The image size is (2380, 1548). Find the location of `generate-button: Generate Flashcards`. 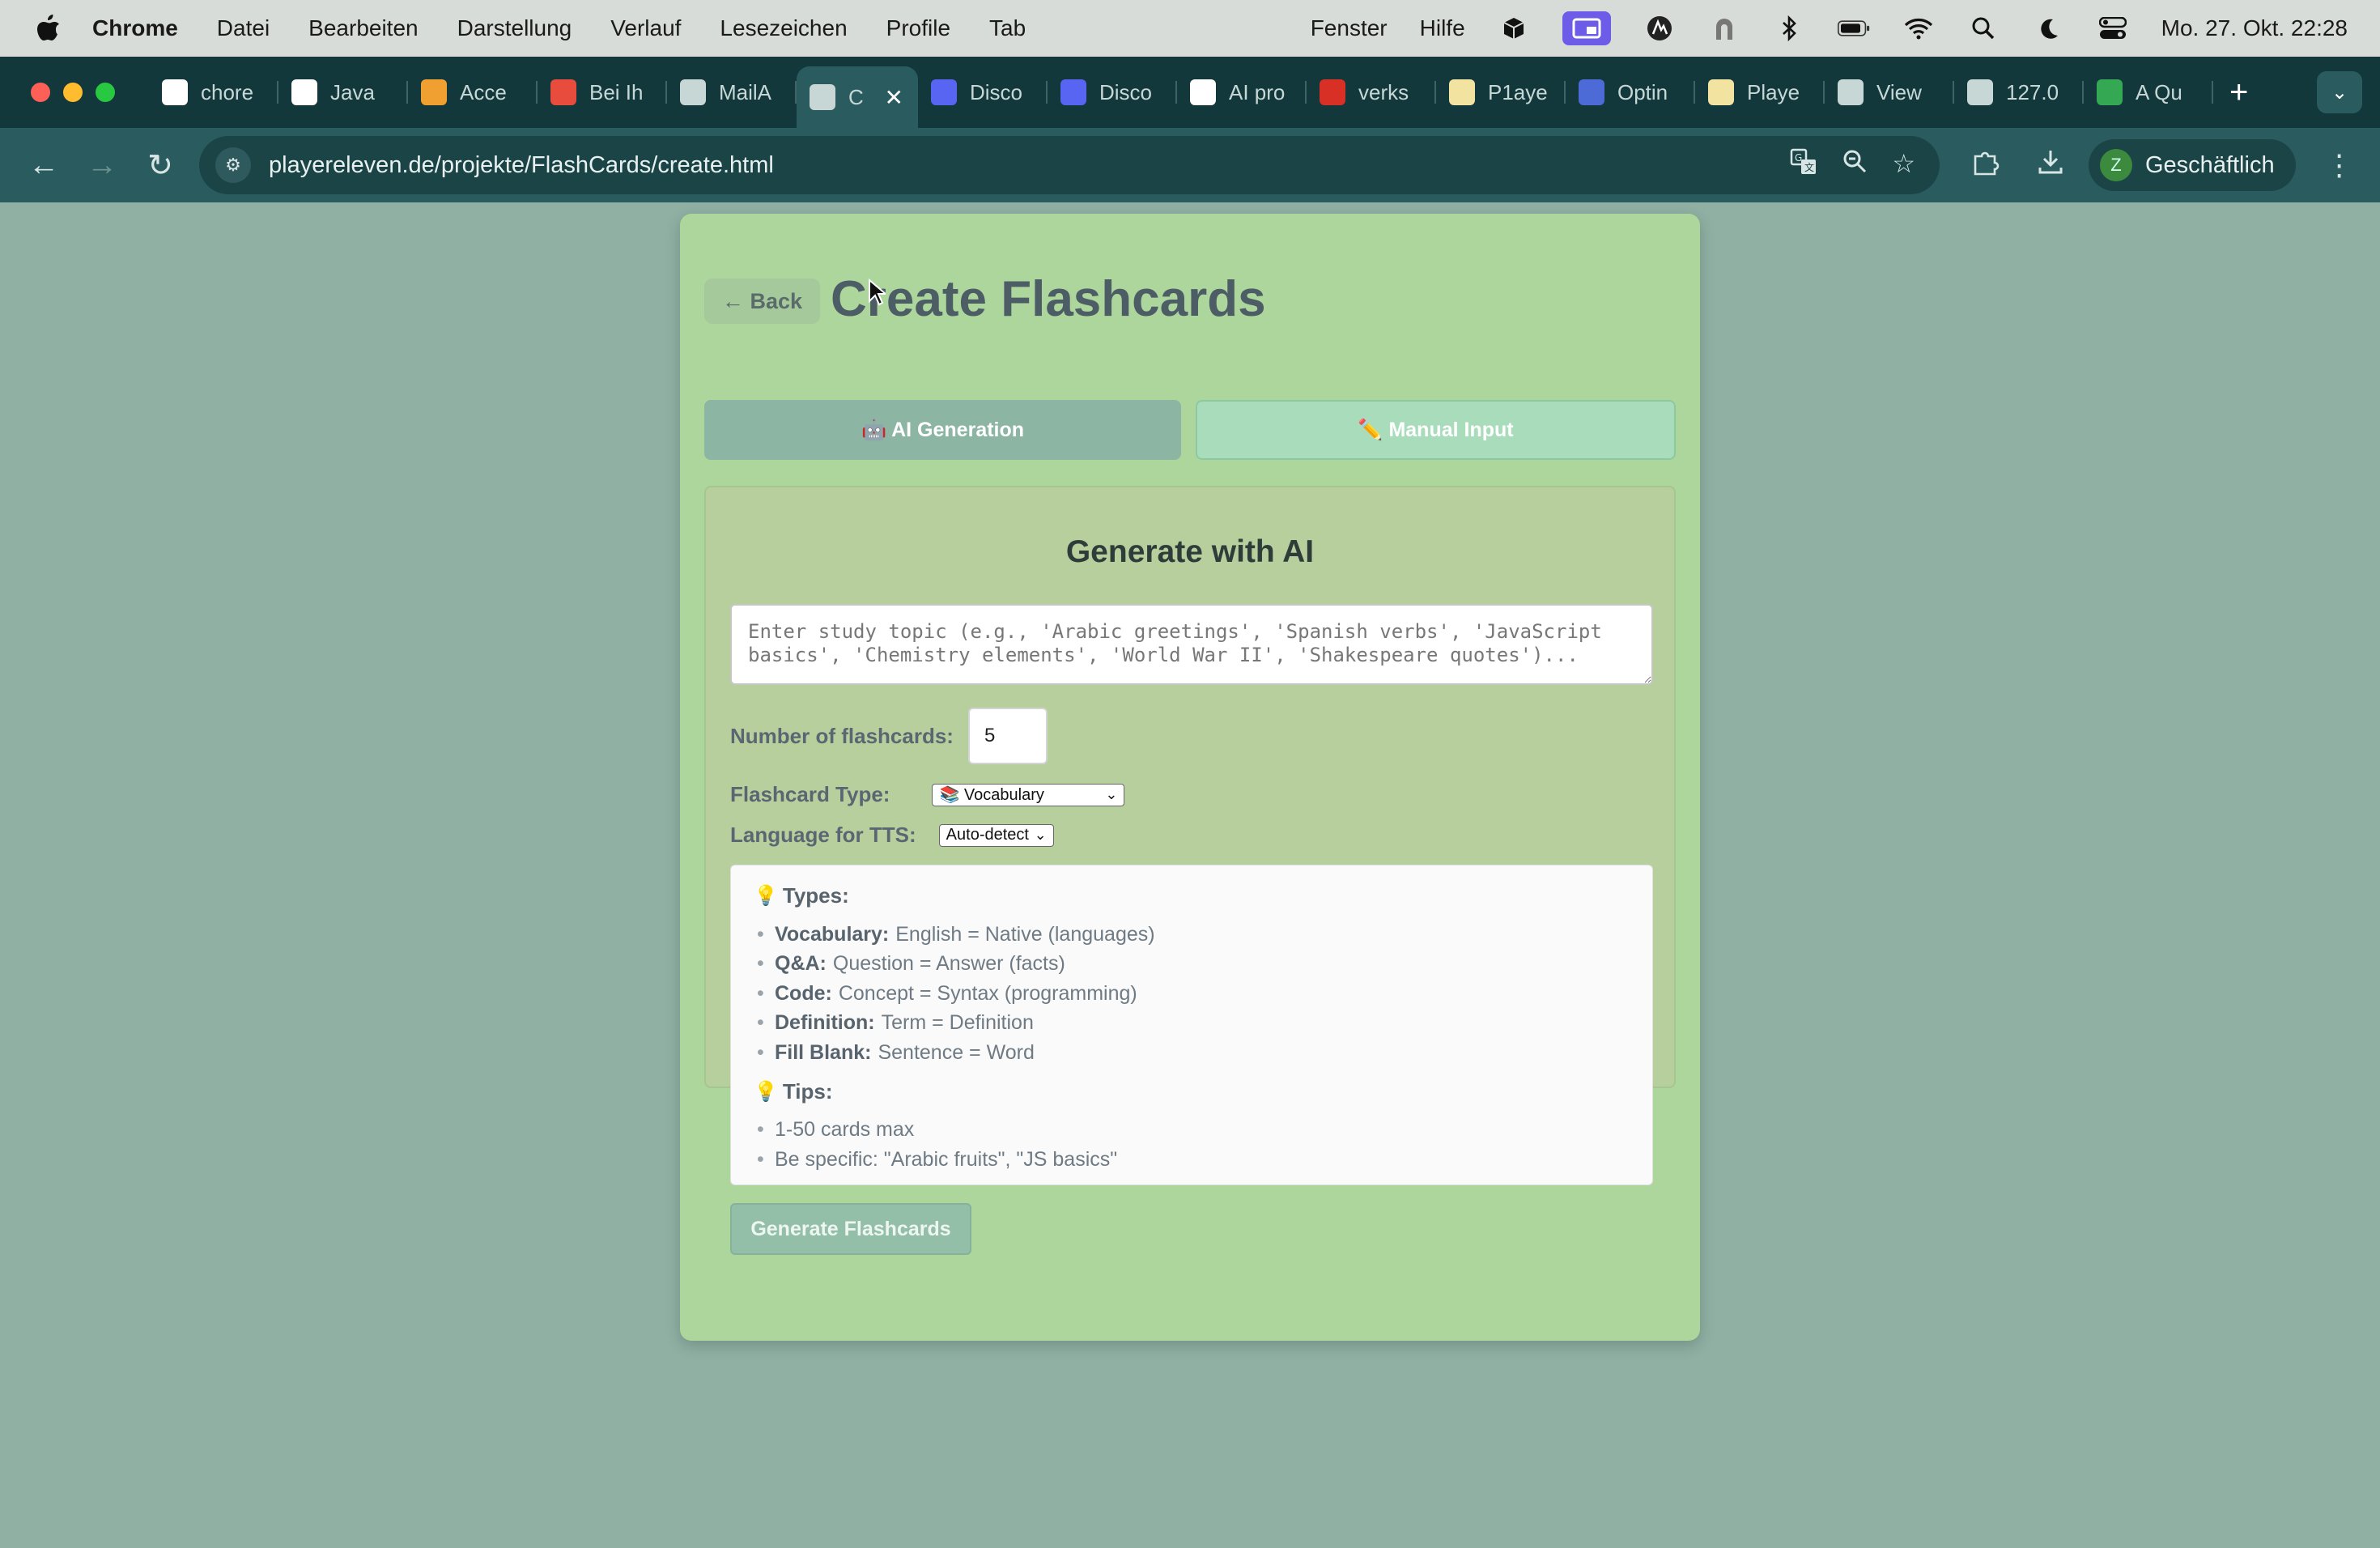

generate-button: Generate Flashcards is located at coordinates (851, 1229).